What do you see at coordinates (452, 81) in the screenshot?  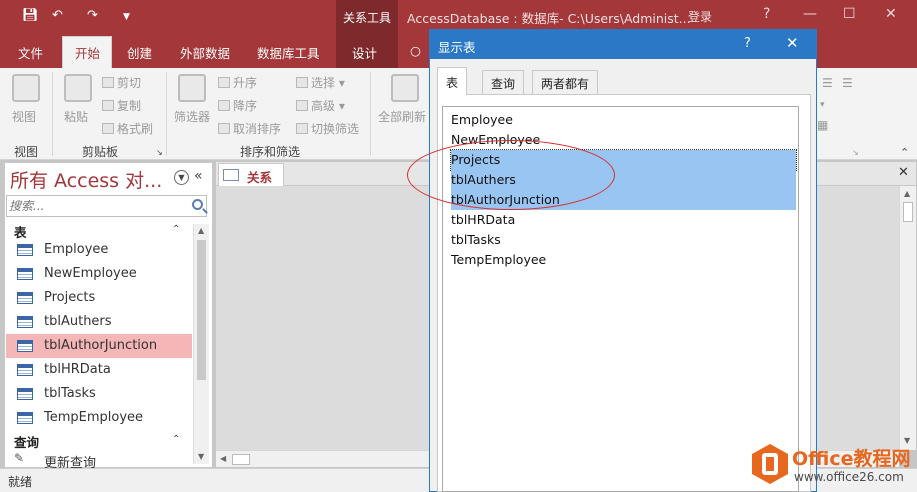 I see `dialog-tab-tables: 表` at bounding box center [452, 81].